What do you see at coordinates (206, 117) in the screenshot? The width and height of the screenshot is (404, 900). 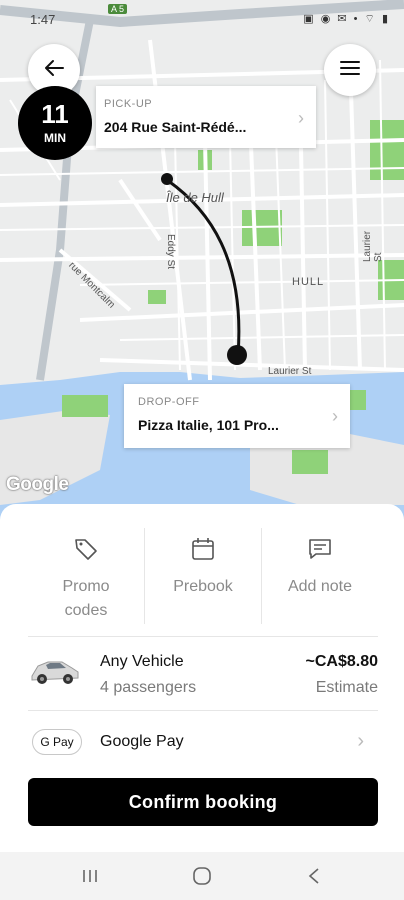 I see `pickup-card: PICK-UP 204 Rue Saint-Rédé... ›` at bounding box center [206, 117].